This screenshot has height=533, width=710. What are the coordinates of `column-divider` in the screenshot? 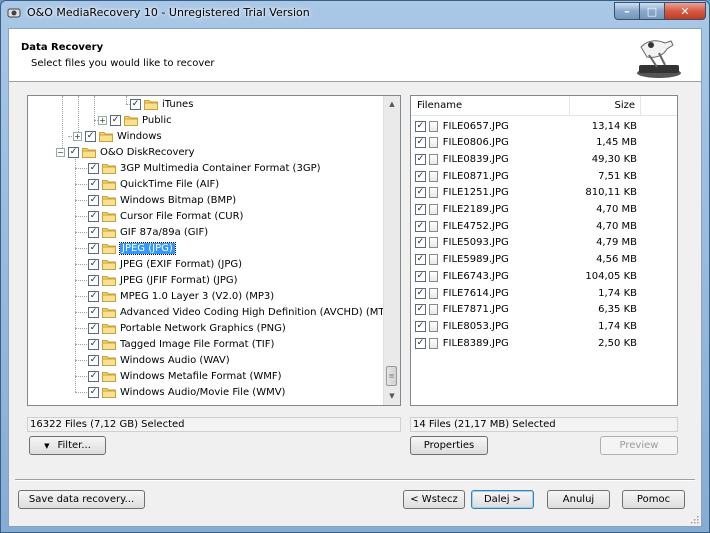 It's located at (640, 105).